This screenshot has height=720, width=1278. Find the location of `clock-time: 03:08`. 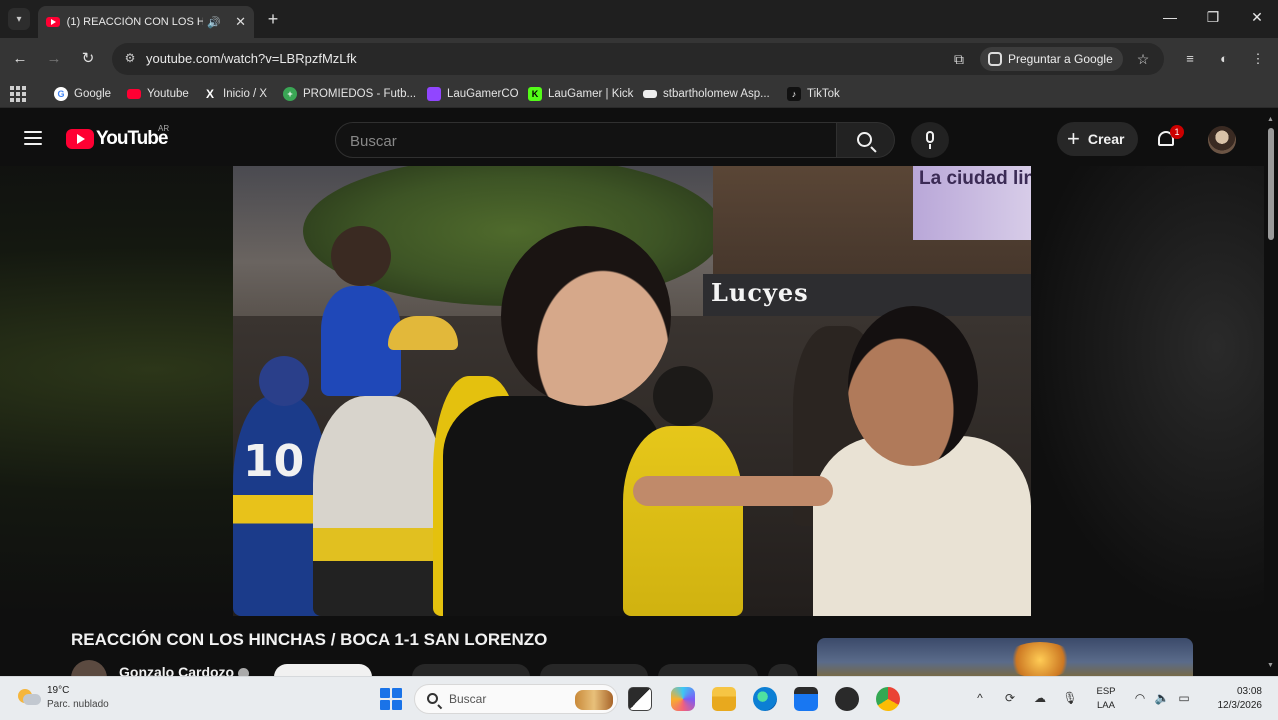

clock-time: 03:08 is located at coordinates (1249, 691).